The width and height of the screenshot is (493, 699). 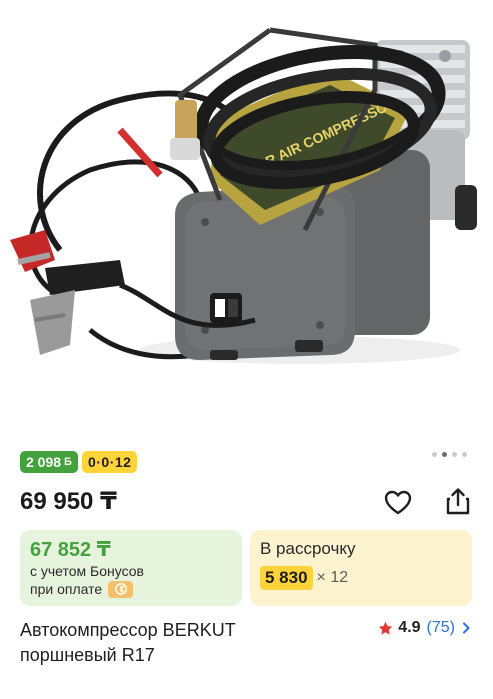 I want to click on kaspi-mark-icon, so click(x=120, y=589).